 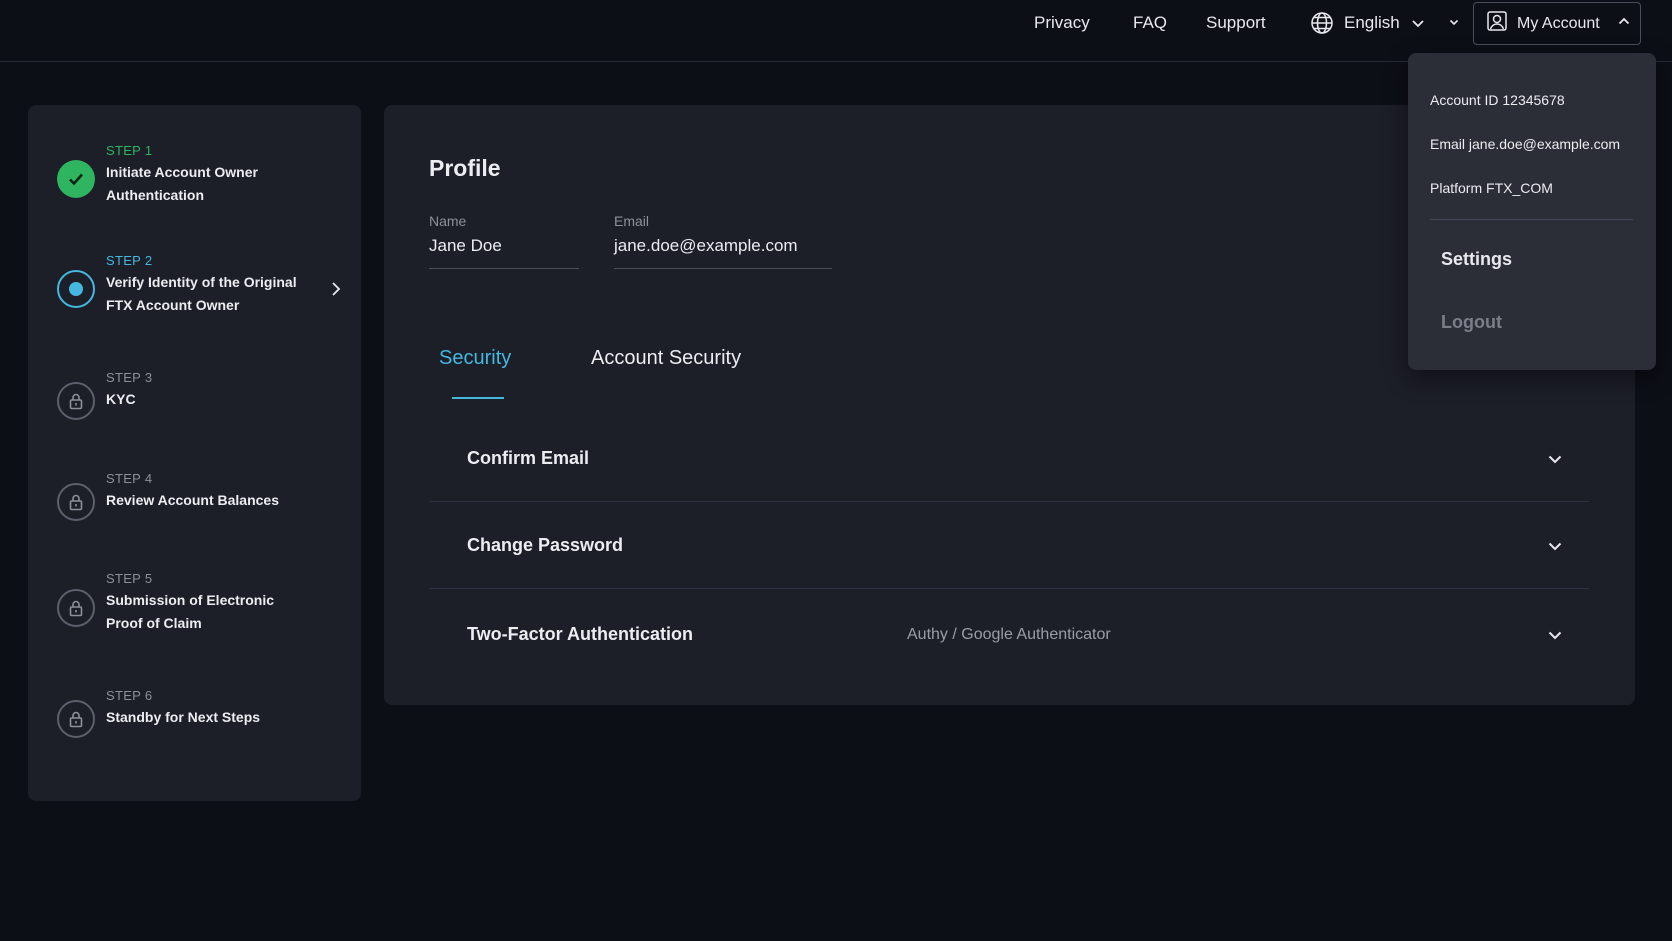 What do you see at coordinates (129, 578) in the screenshot?
I see `step-number: STEP 5` at bounding box center [129, 578].